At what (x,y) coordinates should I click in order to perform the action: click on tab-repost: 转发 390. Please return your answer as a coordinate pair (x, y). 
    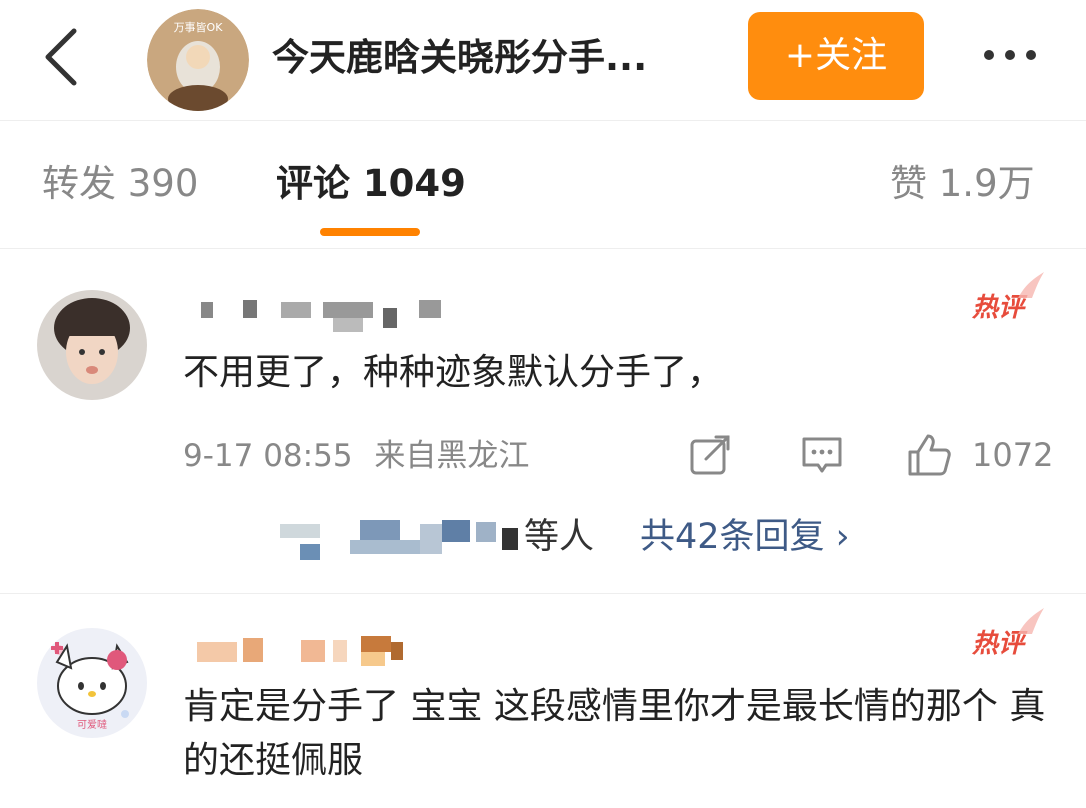
    Looking at the image, I should click on (120, 184).